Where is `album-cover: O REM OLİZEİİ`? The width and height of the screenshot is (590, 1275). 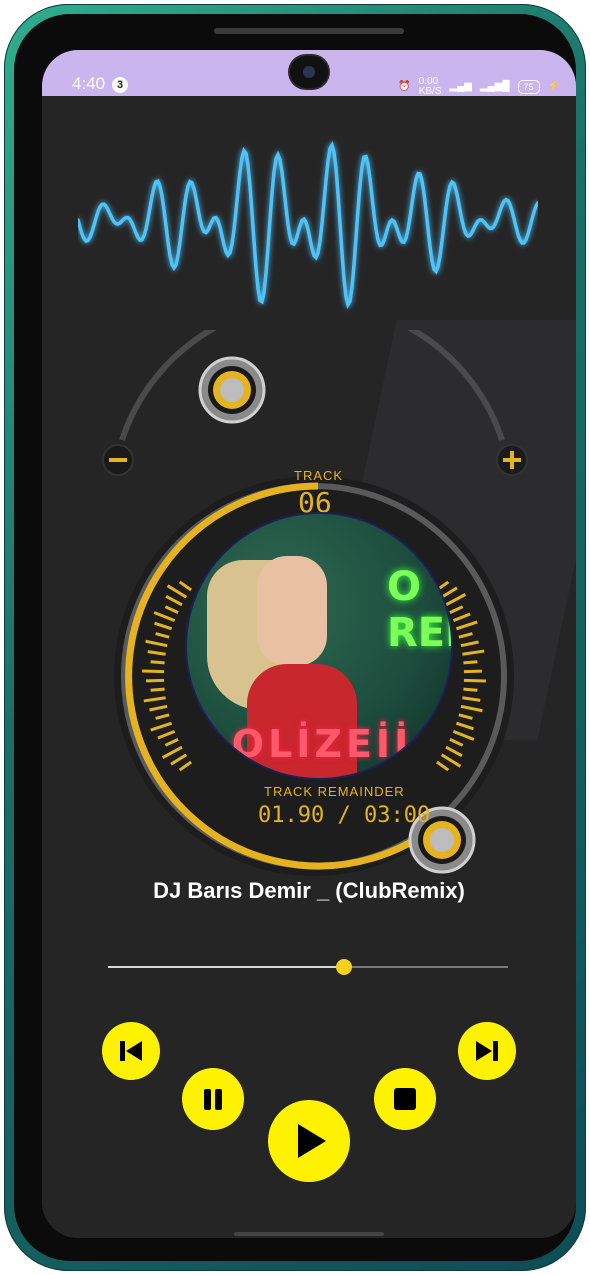
album-cover: O REM OLİZEİİ is located at coordinates (319, 646).